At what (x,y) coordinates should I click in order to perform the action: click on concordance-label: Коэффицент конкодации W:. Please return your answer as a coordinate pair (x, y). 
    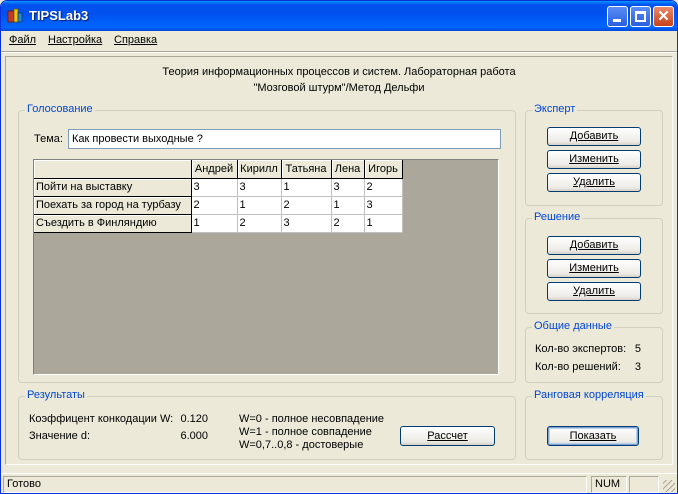
    Looking at the image, I should click on (101, 419).